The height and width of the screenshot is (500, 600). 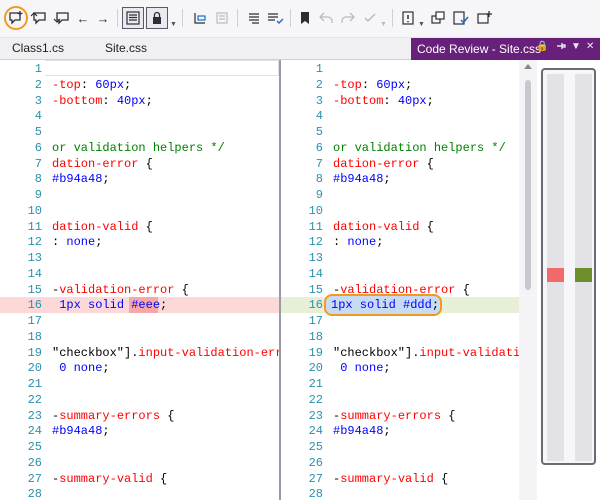 I want to click on previous-comment-icon, so click(x=39, y=18).